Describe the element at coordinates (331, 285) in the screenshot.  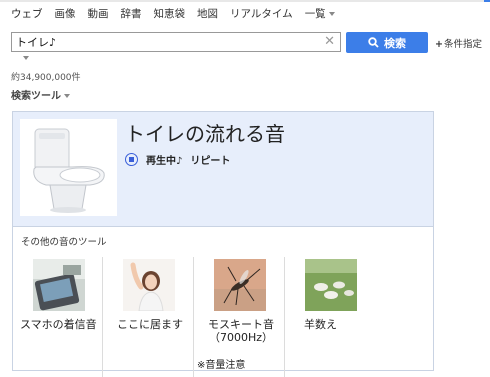
I see `sheep-image` at that location.